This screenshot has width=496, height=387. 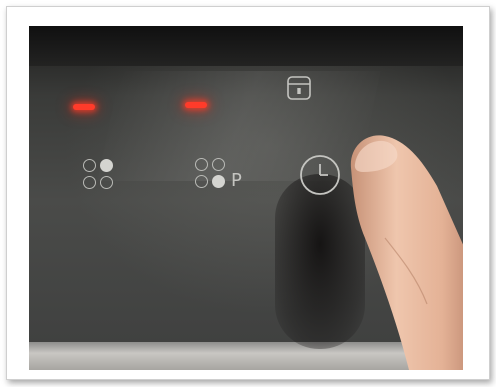 I want to click on left-zone-indicator-led, so click(x=84, y=107).